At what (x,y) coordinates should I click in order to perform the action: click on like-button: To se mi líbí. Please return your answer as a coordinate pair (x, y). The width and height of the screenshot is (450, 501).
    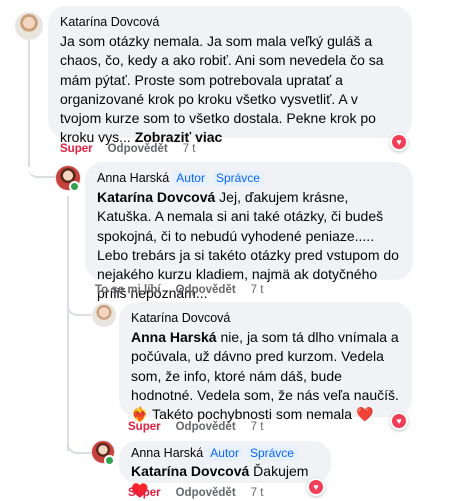
    Looking at the image, I should click on (128, 290).